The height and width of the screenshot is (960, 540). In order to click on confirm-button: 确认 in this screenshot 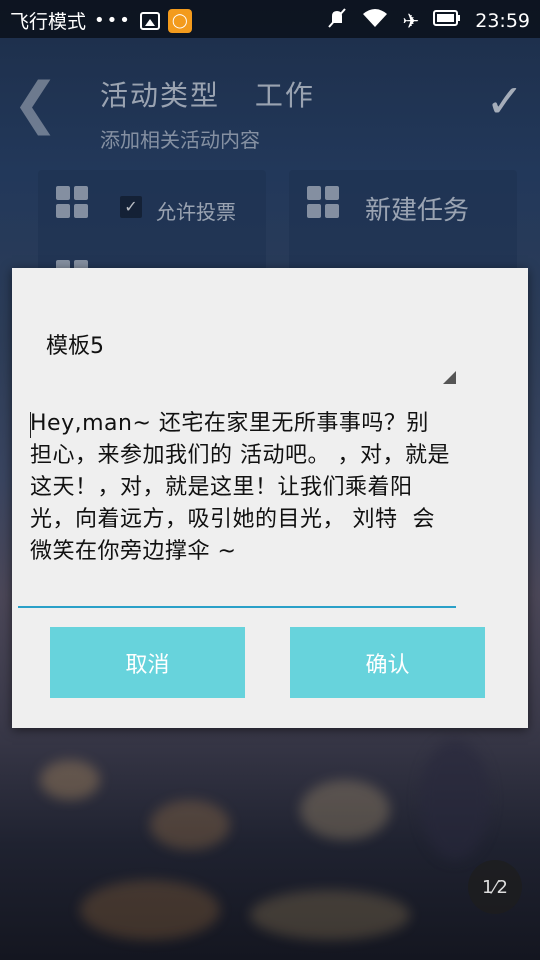, I will do `click(387, 662)`.